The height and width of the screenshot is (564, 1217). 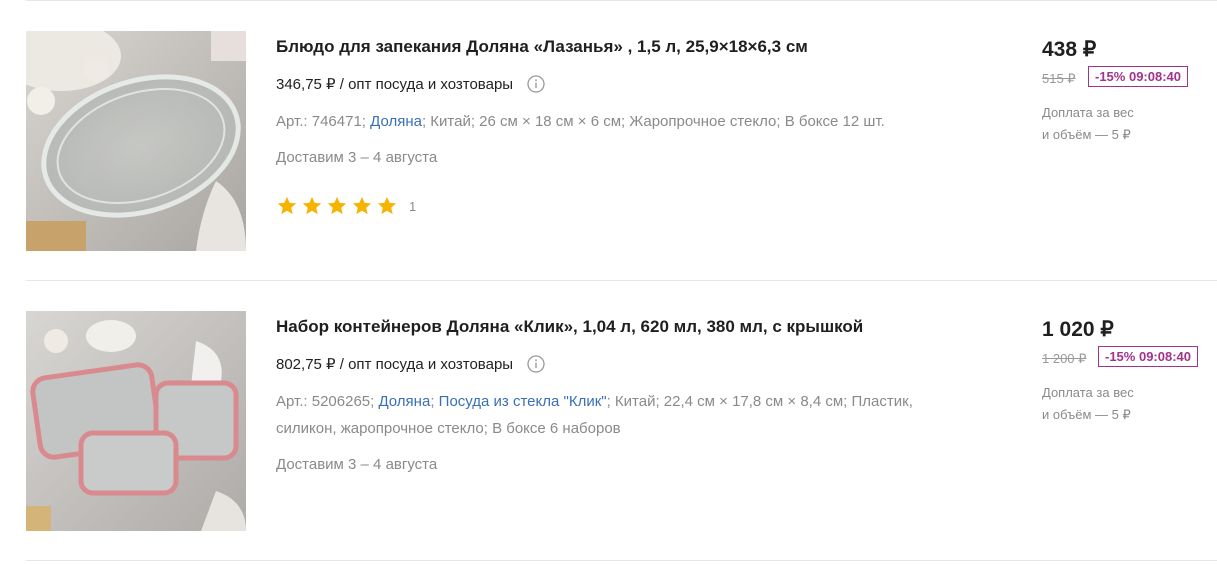 I want to click on wholesale-price: 346,75 ₽ / опт посуда и хозтовары, so click(x=410, y=84).